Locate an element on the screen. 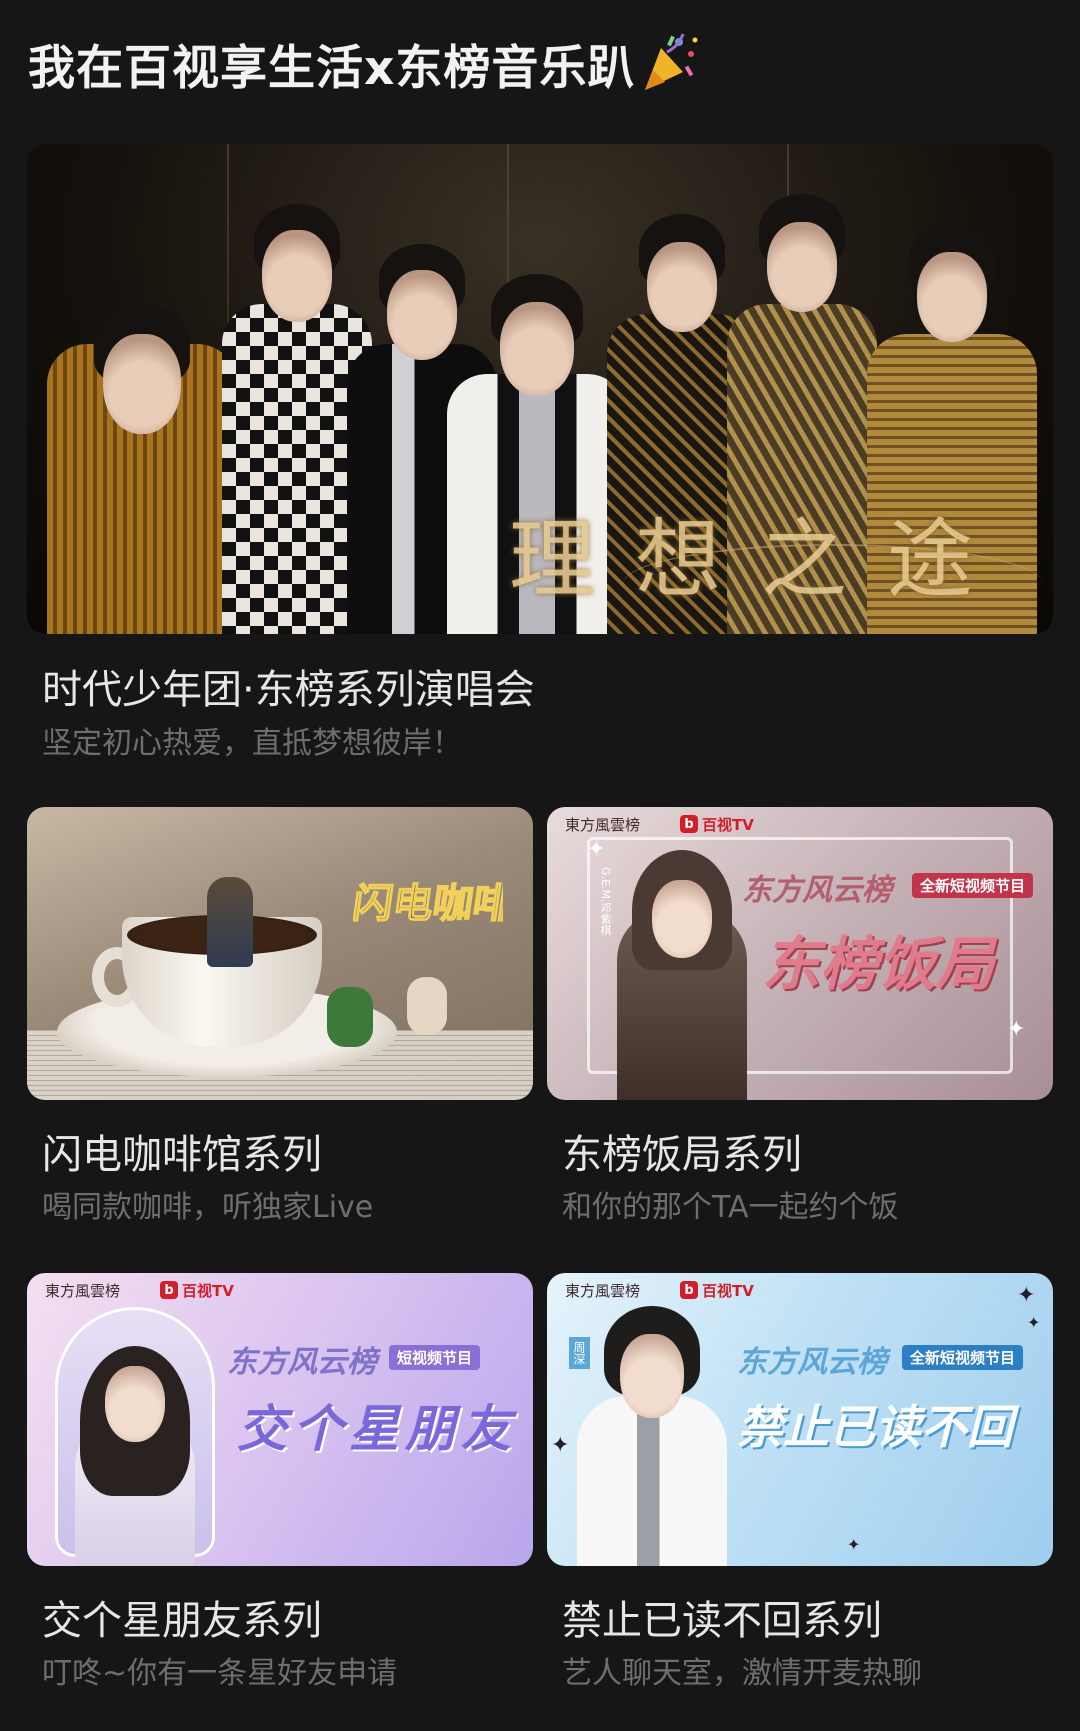  artist-side-label: 周深 is located at coordinates (579, 1353).